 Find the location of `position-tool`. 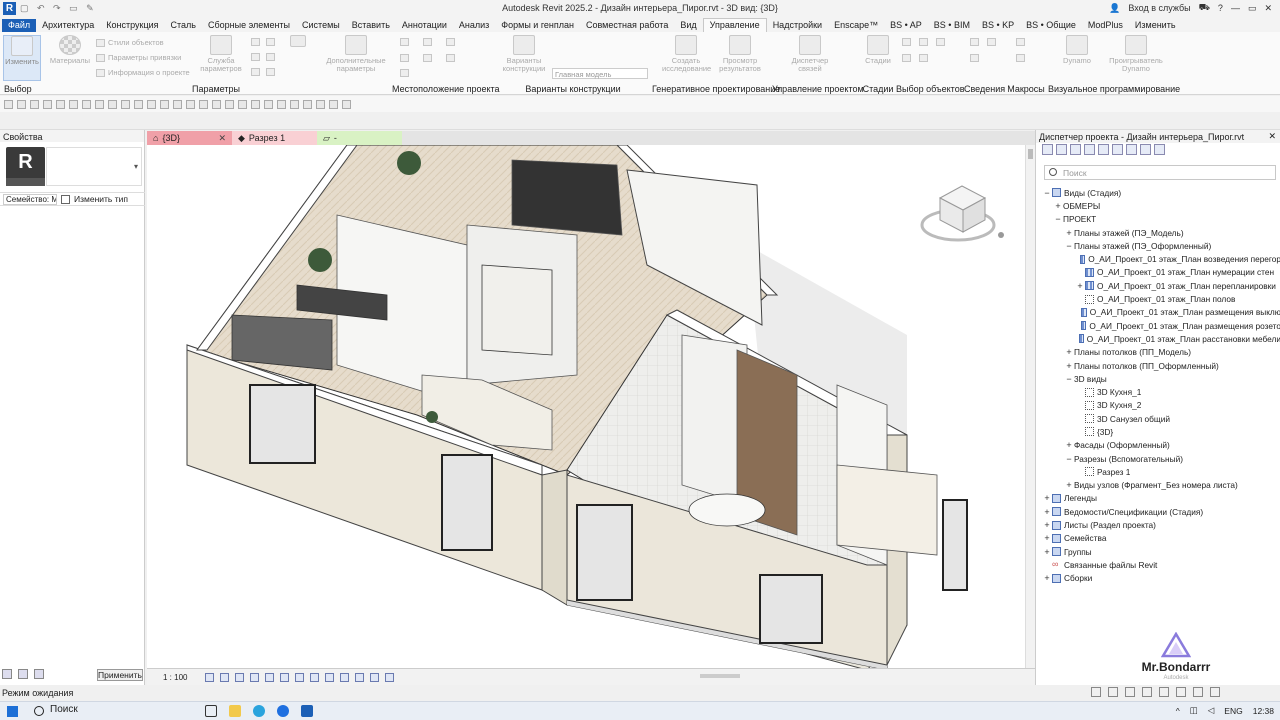

position-tool is located at coordinates (404, 73).